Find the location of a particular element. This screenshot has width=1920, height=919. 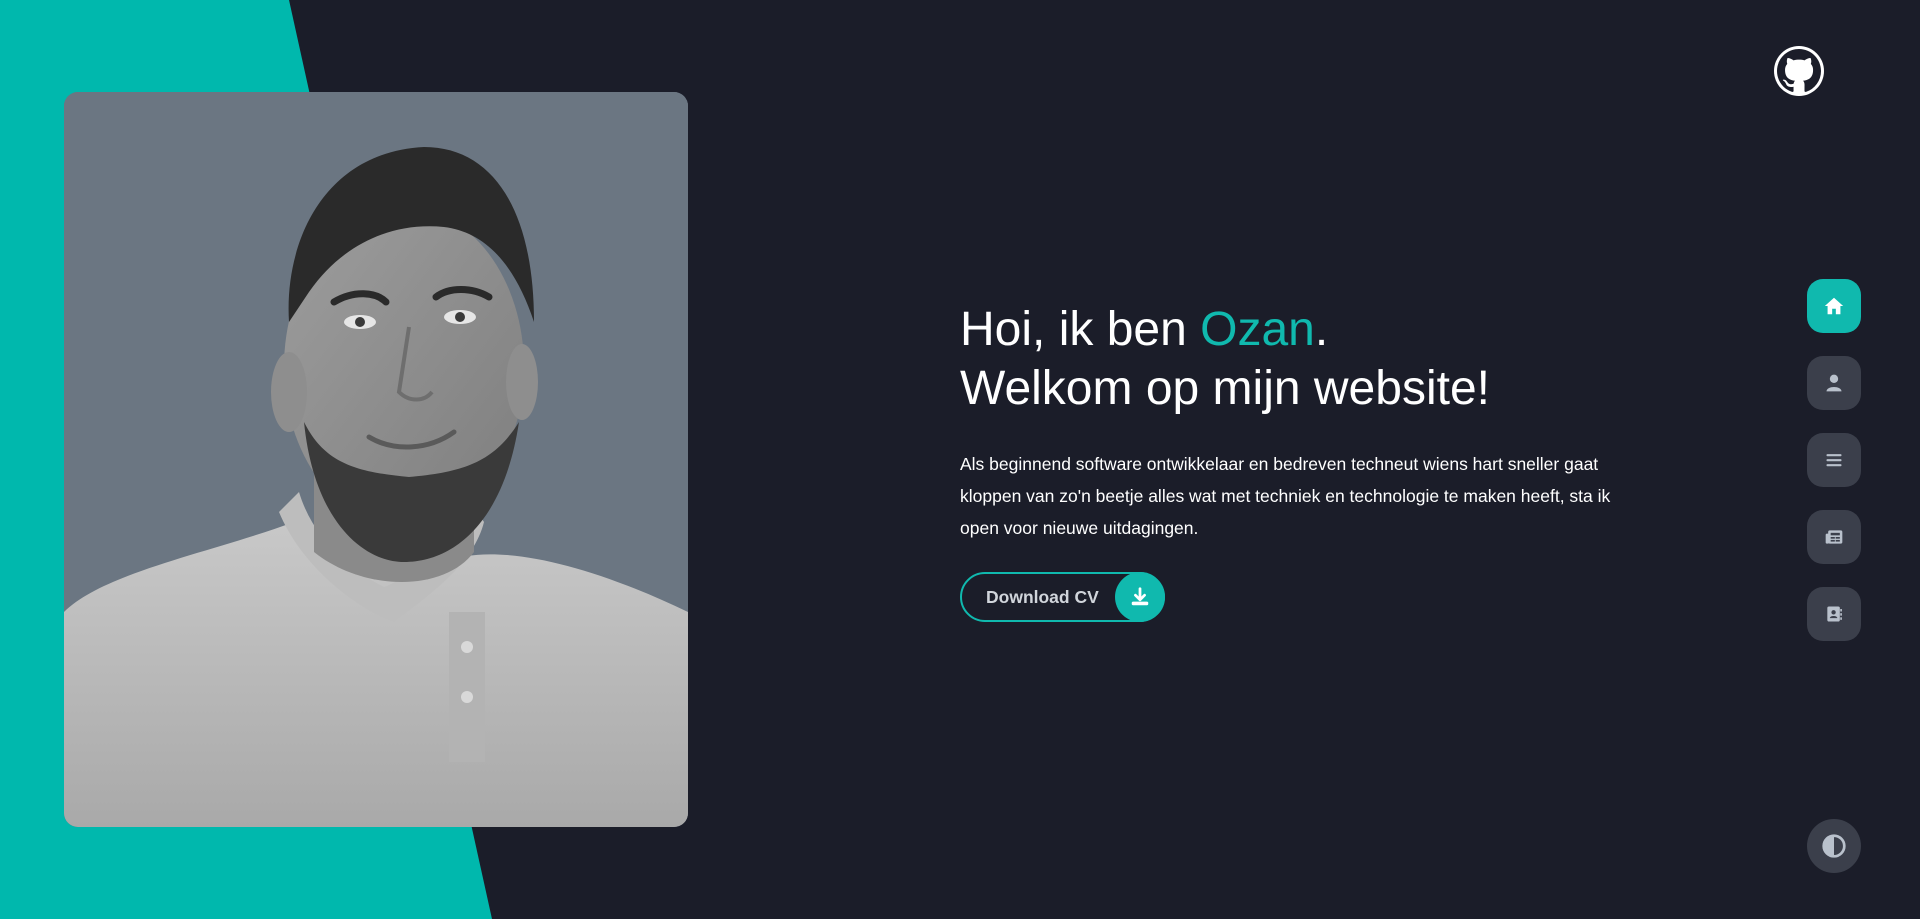

newspaper-icon is located at coordinates (1834, 537).